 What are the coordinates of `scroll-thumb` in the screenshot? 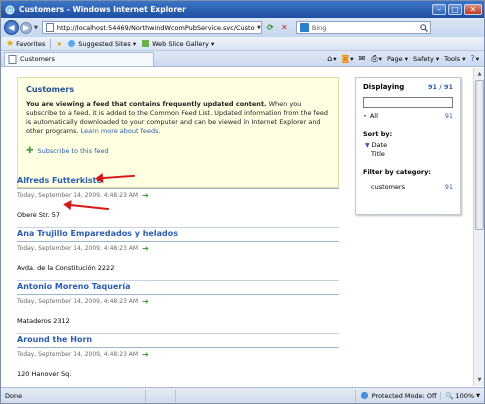 It's located at (479, 155).